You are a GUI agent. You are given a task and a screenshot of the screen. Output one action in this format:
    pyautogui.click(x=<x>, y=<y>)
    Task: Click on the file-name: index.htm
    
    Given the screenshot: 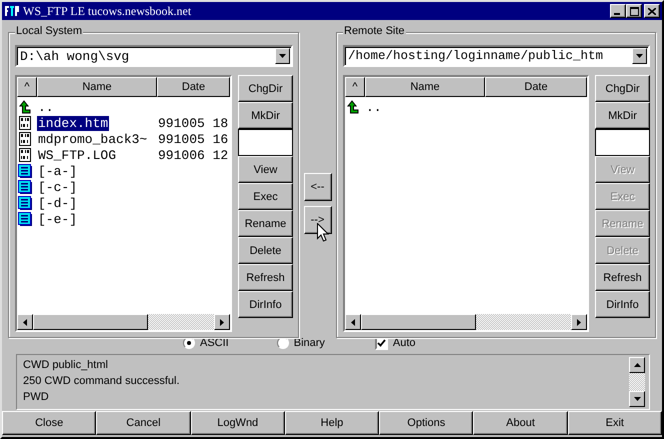 What is the action you would take?
    pyautogui.click(x=73, y=123)
    